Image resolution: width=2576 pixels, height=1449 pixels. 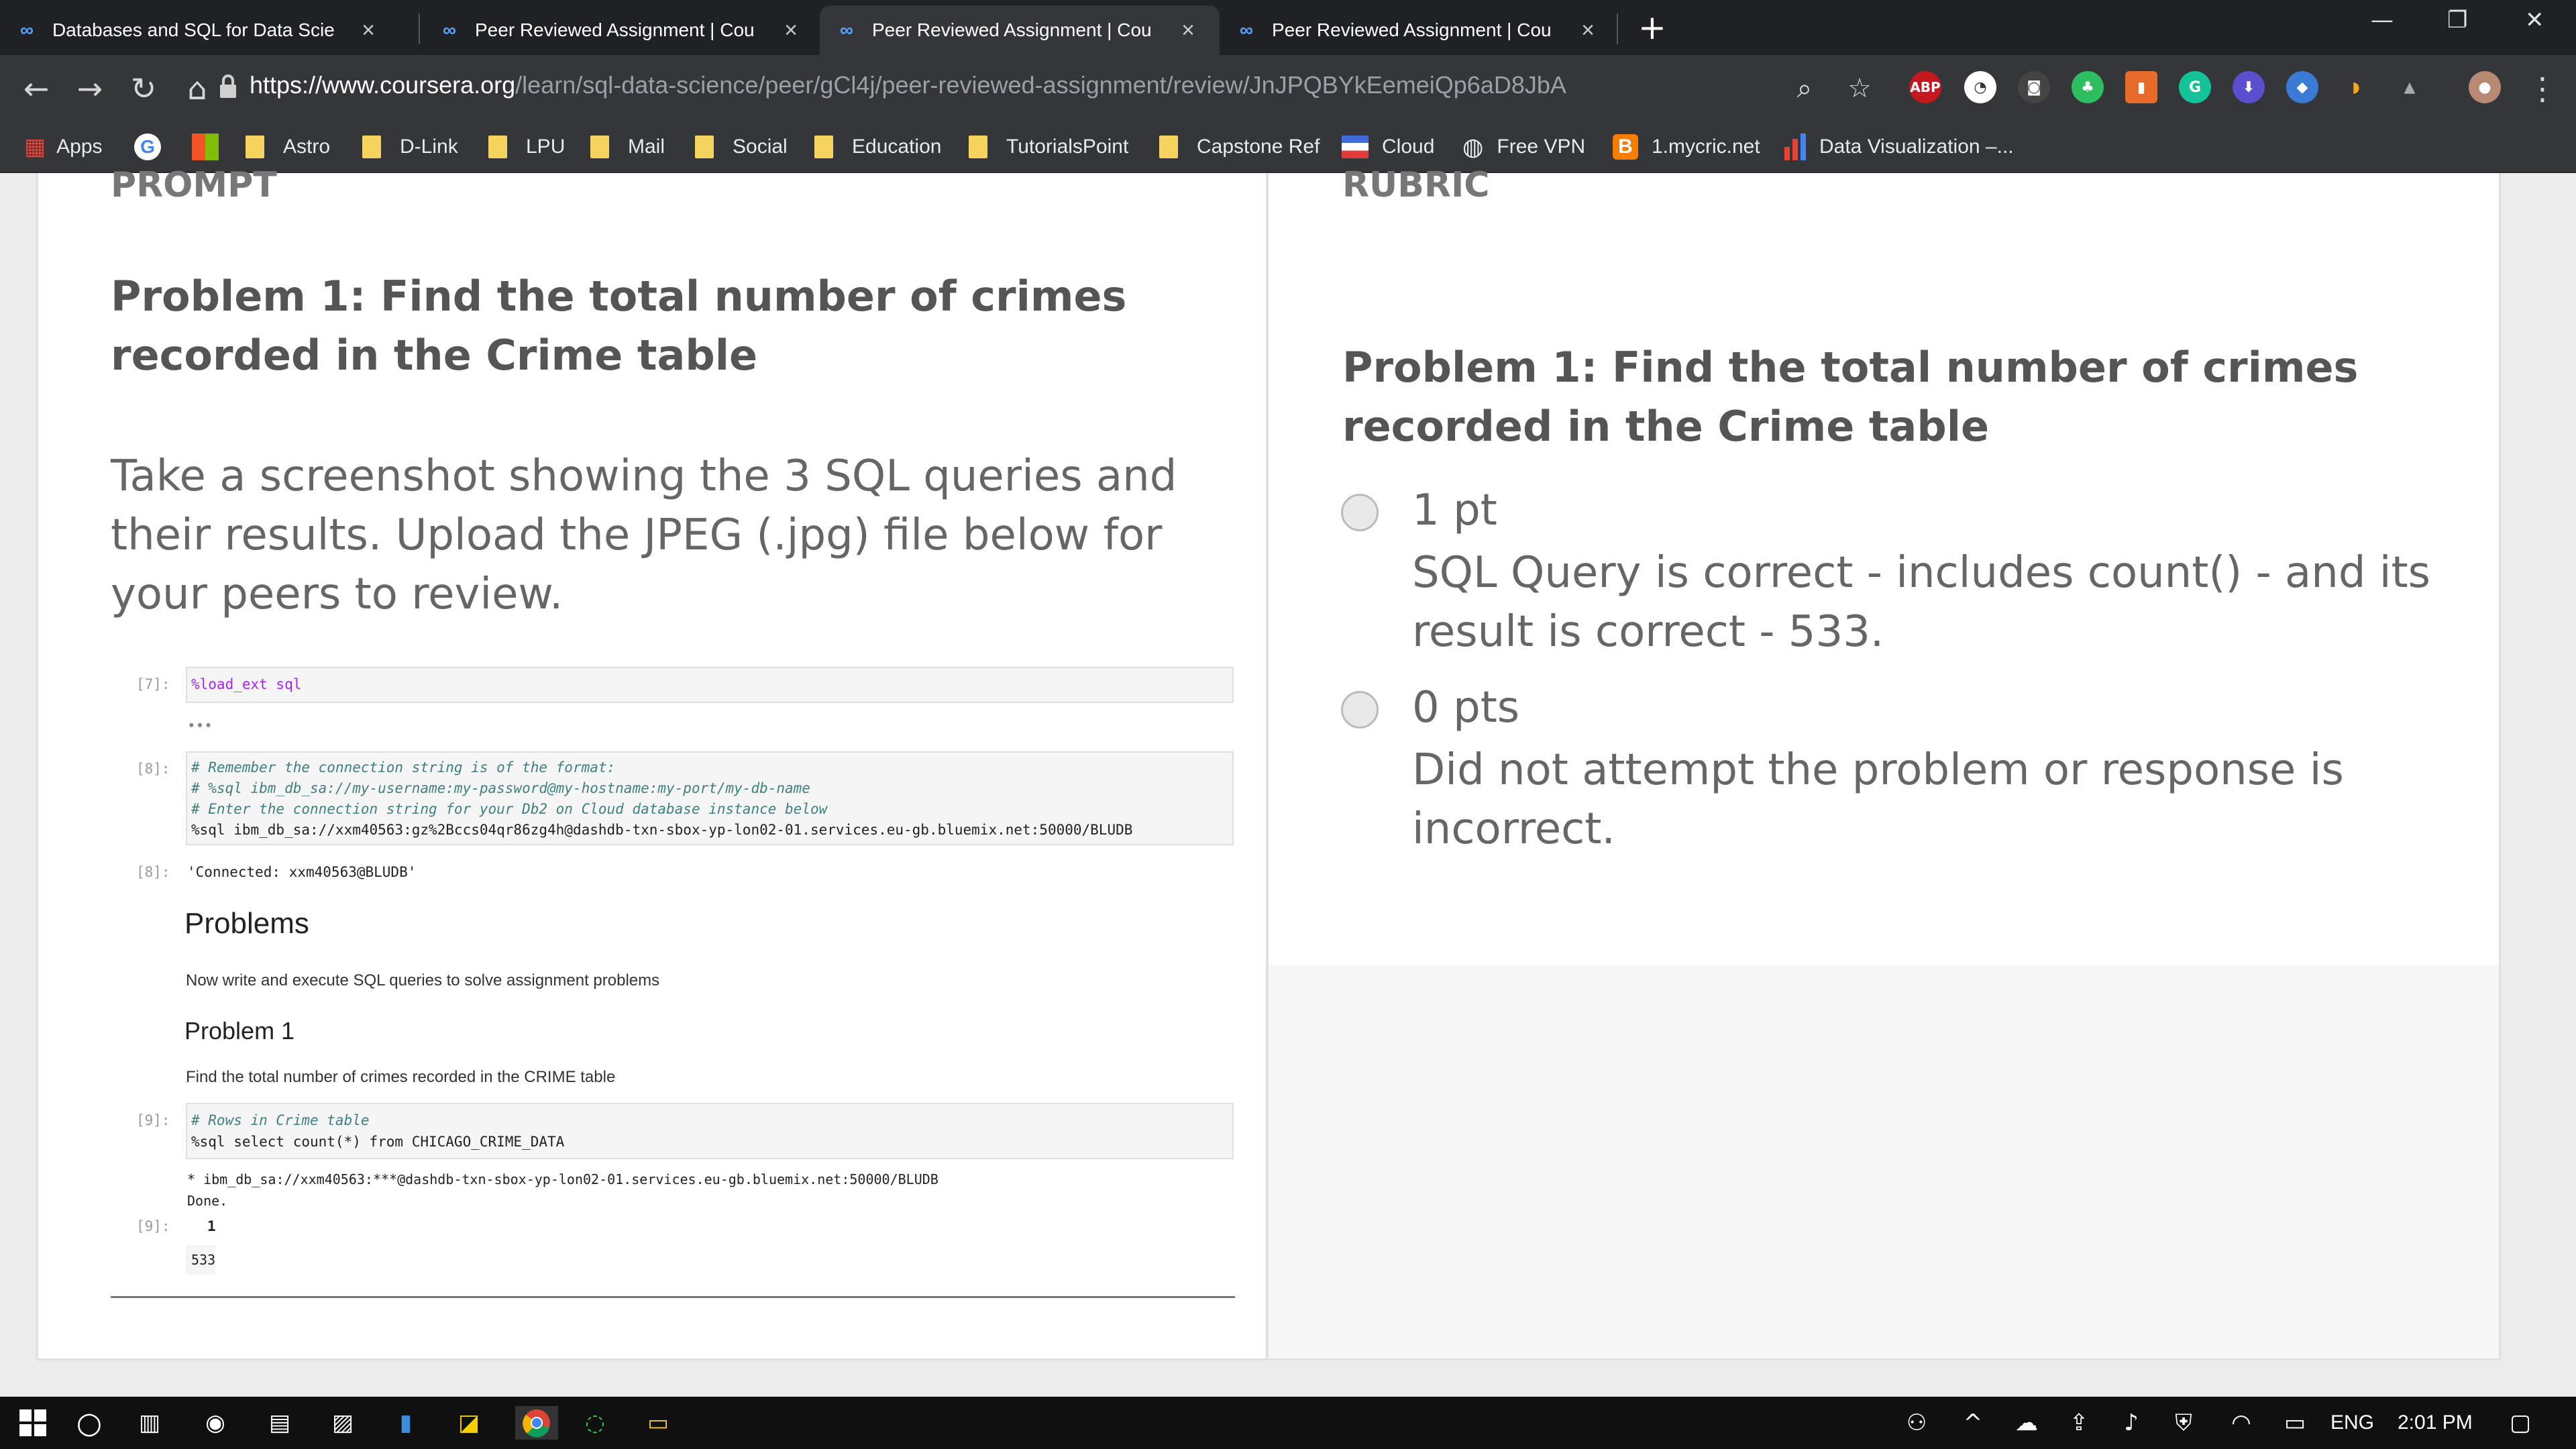 What do you see at coordinates (2131, 1423) in the screenshot?
I see `volume-icon: ♪` at bounding box center [2131, 1423].